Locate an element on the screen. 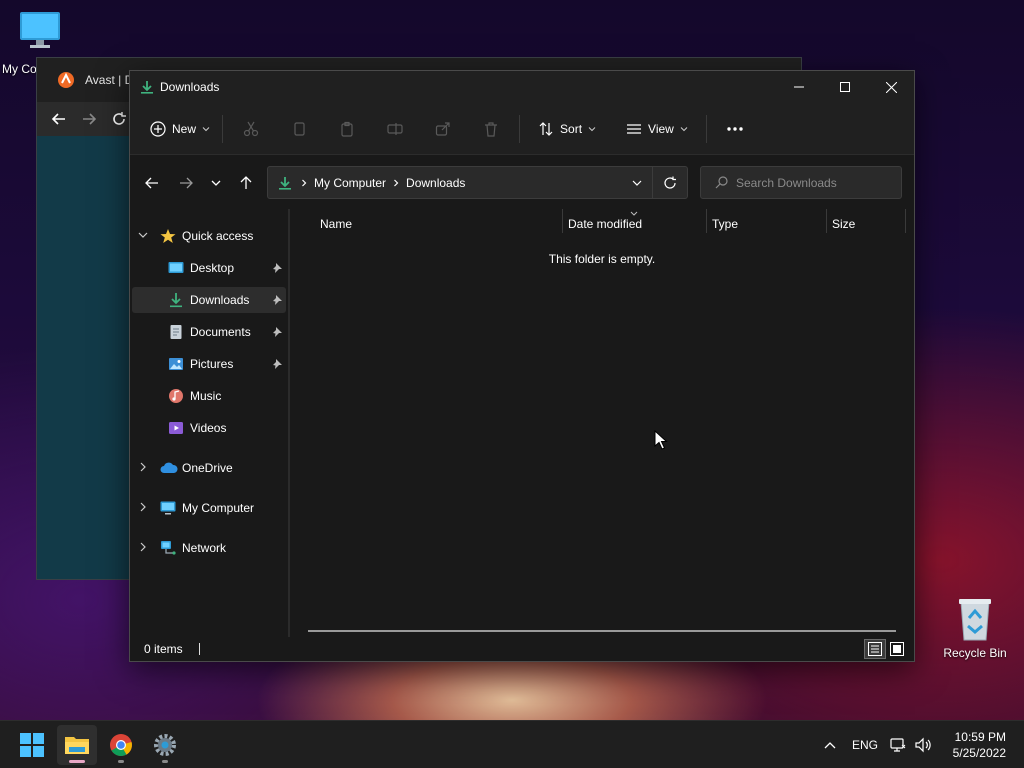  nav-item-documents: Documents is located at coordinates (209, 332).